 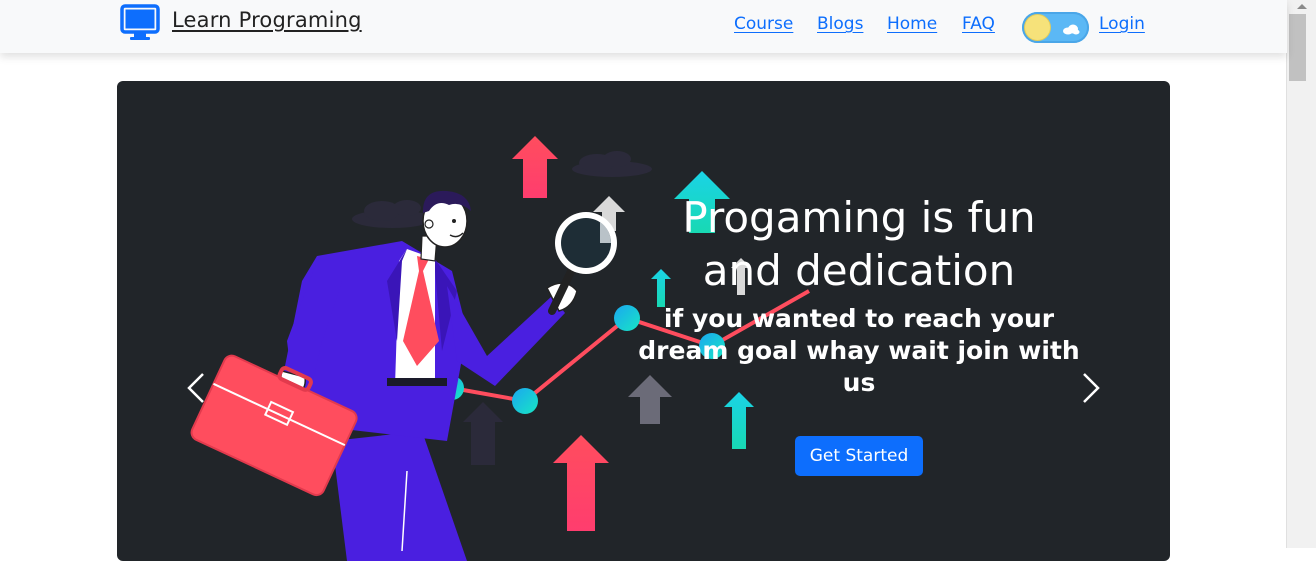 What do you see at coordinates (859, 244) in the screenshot?
I see `hero-title: Progaming is fun and dedication` at bounding box center [859, 244].